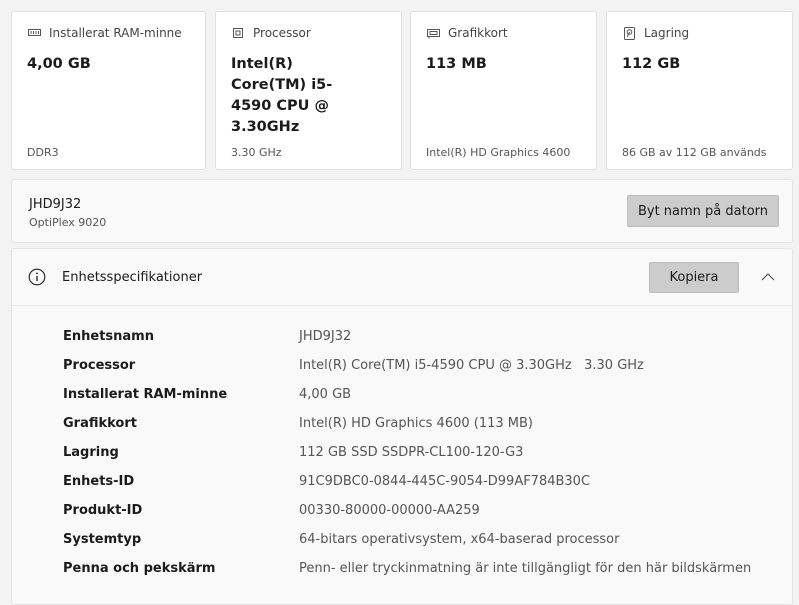  I want to click on processor-card-sub: 3.30 GHz, so click(256, 152).